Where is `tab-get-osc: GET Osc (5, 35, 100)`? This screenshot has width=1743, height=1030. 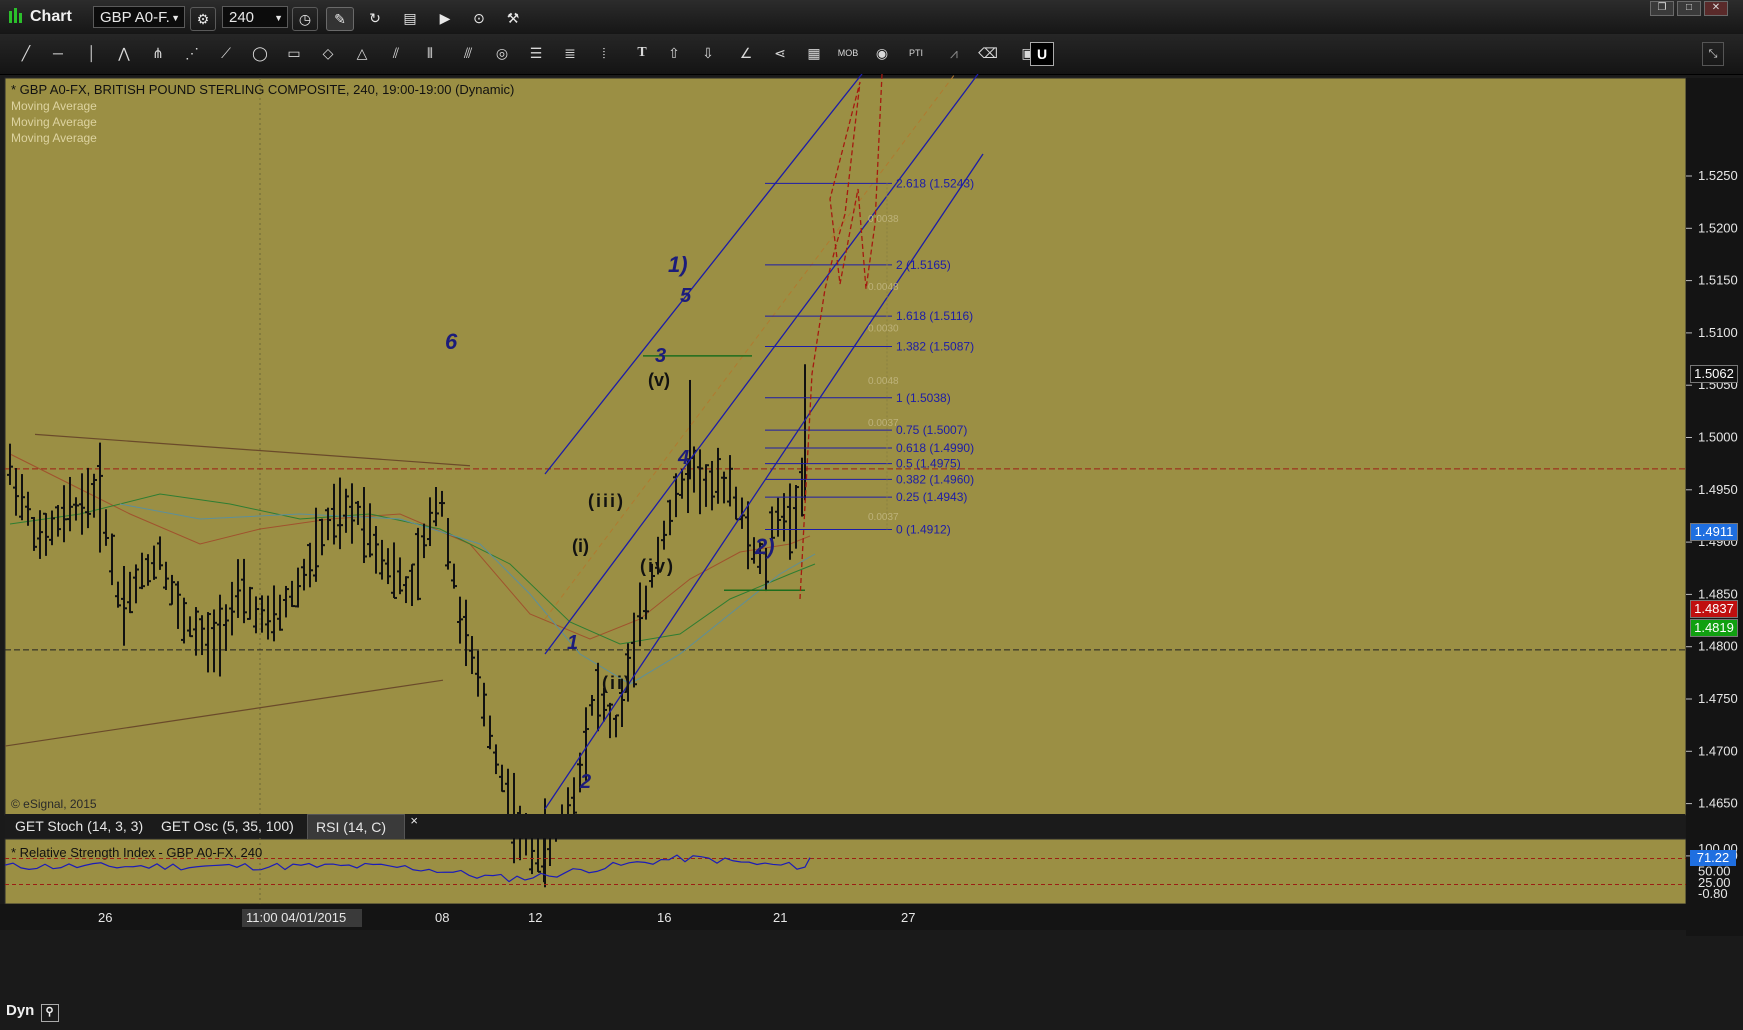 tab-get-osc: GET Osc (5, 35, 100) is located at coordinates (227, 826).